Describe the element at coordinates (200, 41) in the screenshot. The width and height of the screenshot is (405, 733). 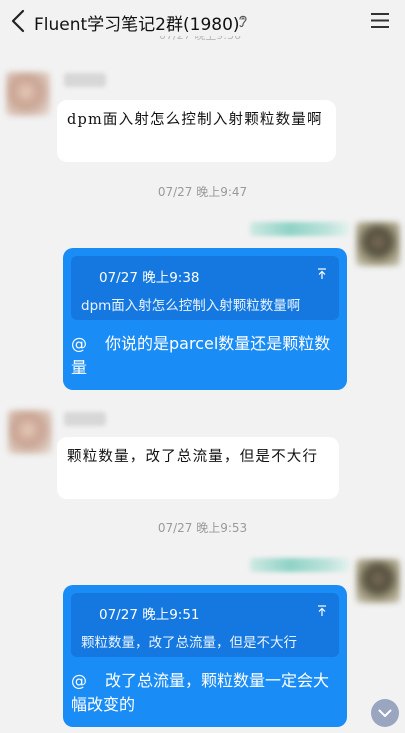
I see `partial-timestamp: 07/27 晚上9:36` at that location.